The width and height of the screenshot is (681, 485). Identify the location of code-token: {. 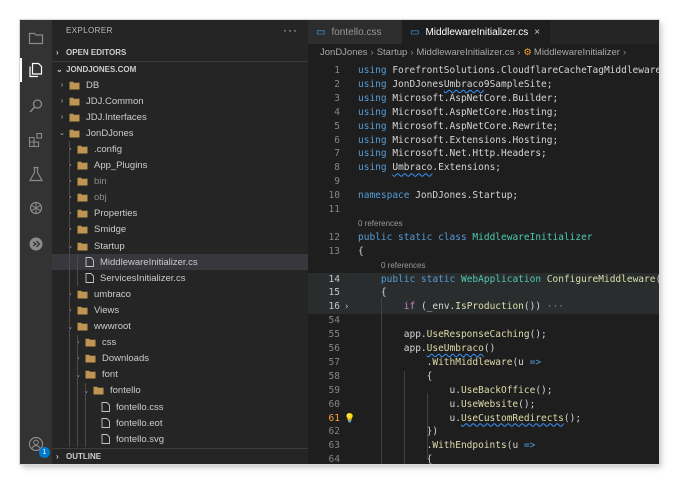
(361, 251).